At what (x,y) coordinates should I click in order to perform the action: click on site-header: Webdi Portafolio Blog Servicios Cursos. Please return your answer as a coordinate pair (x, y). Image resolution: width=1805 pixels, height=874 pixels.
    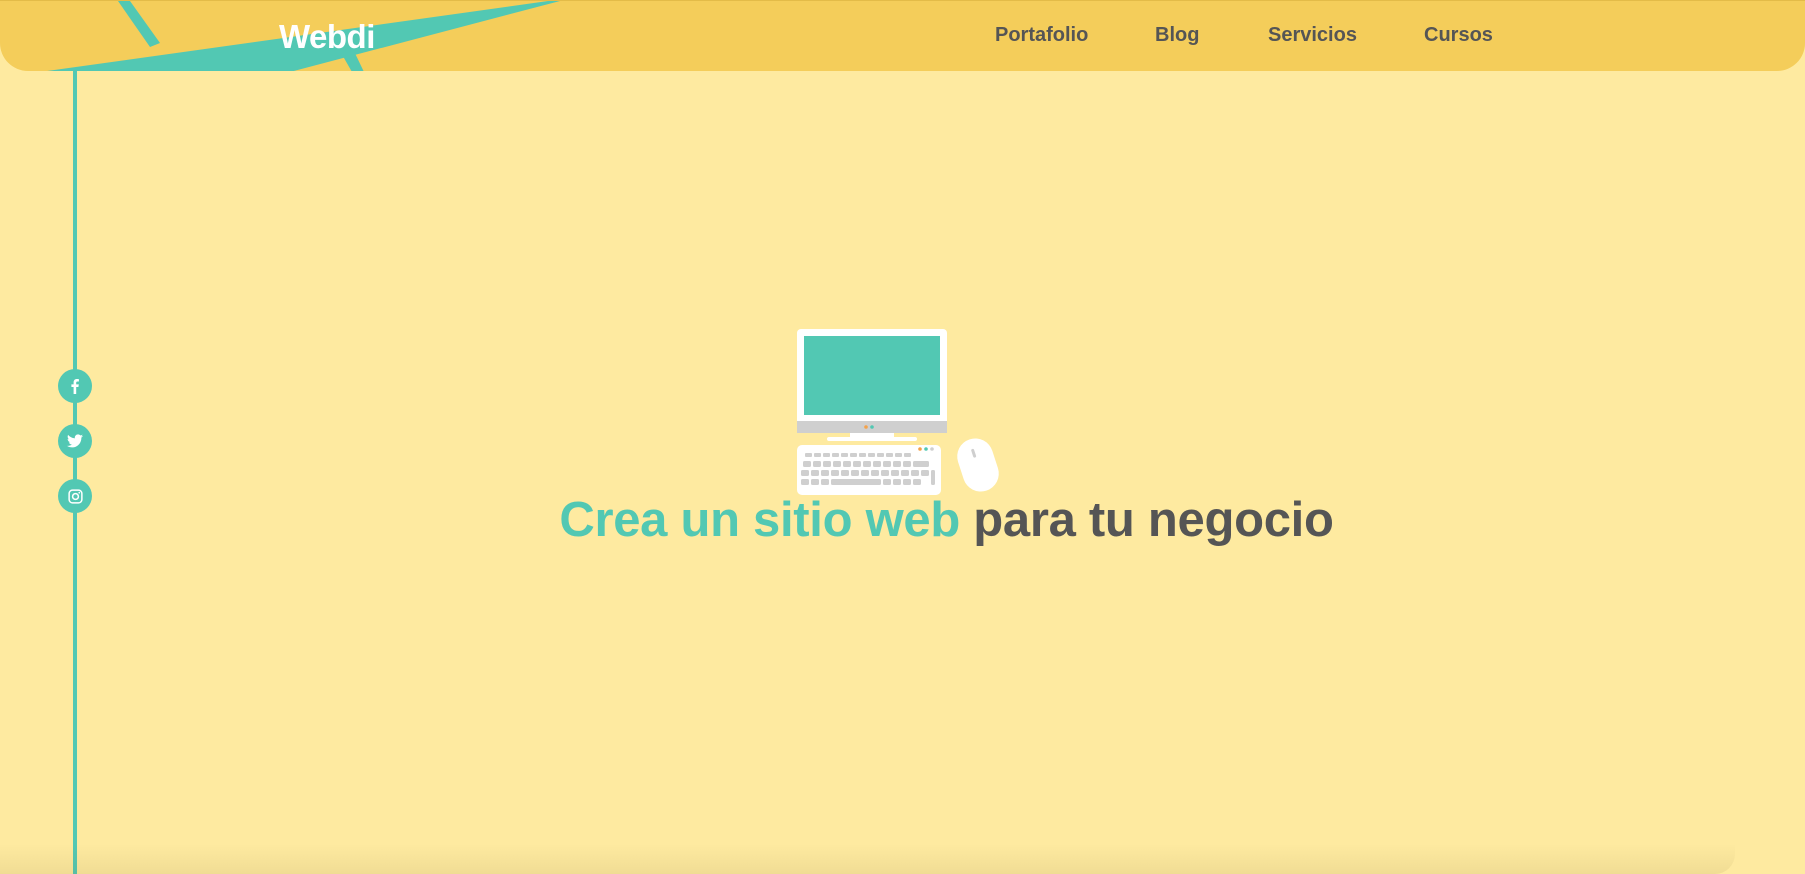
    Looking at the image, I should click on (902, 35).